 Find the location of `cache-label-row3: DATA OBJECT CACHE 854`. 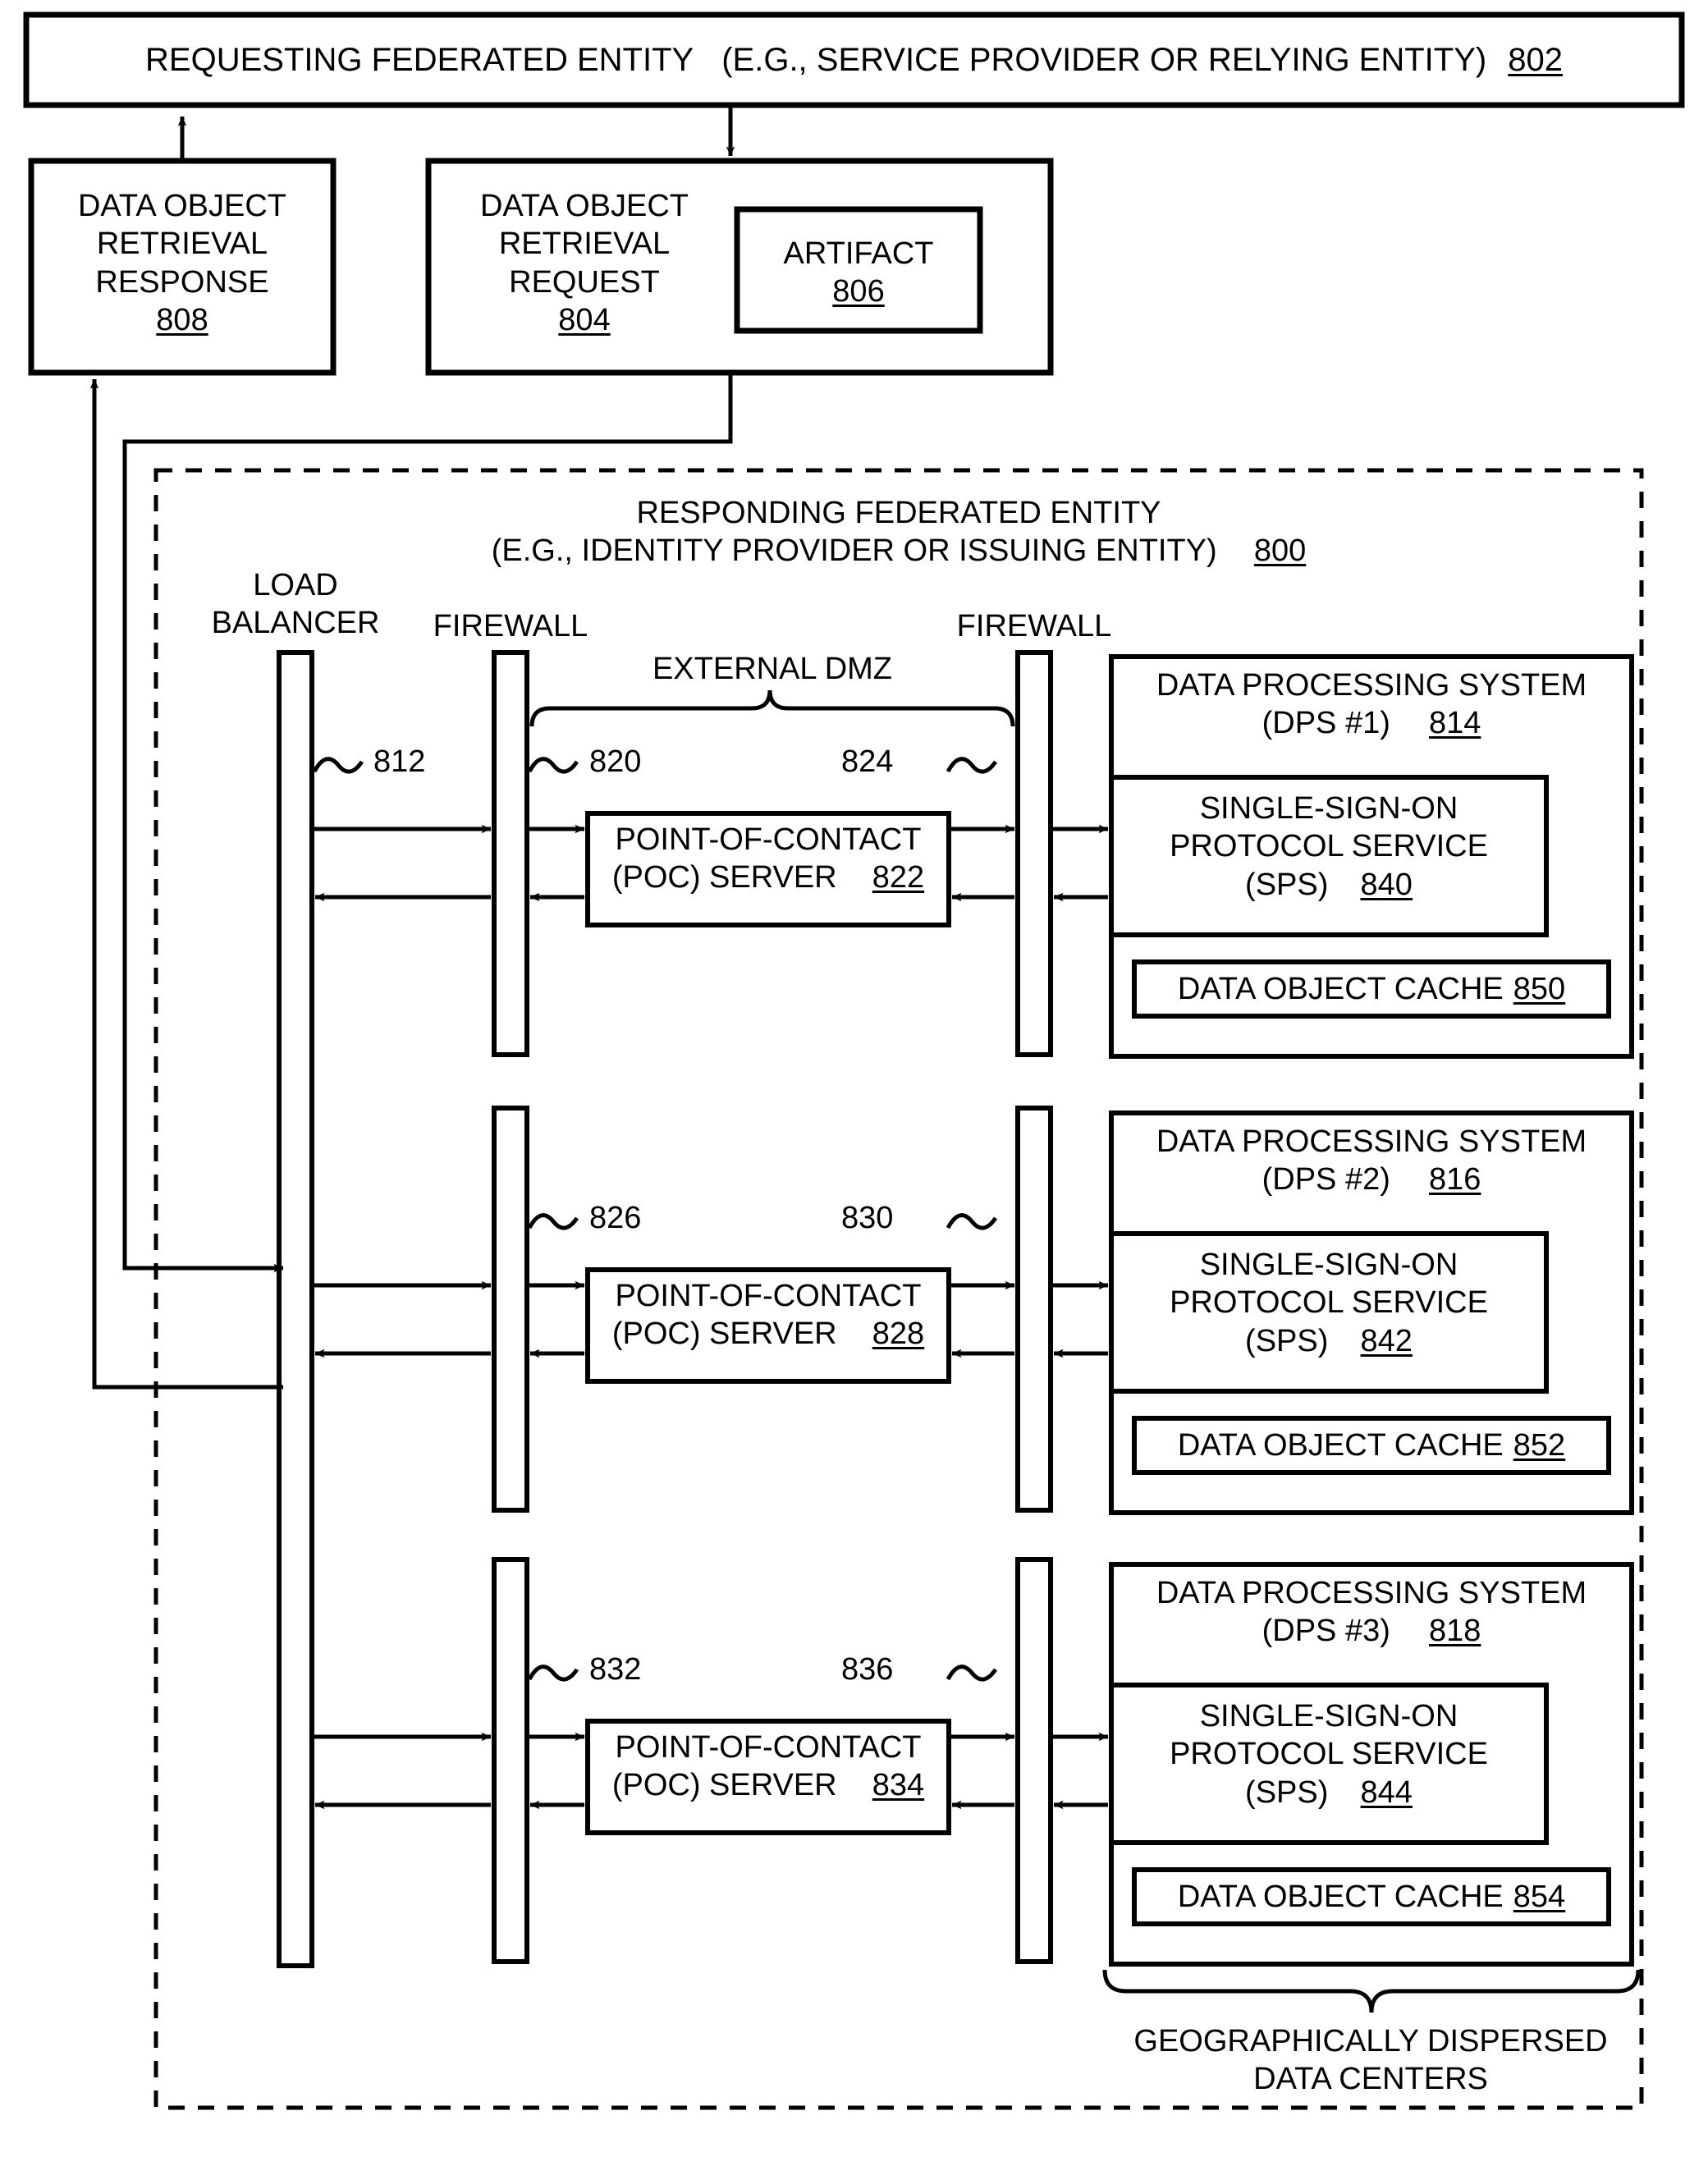

cache-label-row3: DATA OBJECT CACHE 854 is located at coordinates (1371, 1897).